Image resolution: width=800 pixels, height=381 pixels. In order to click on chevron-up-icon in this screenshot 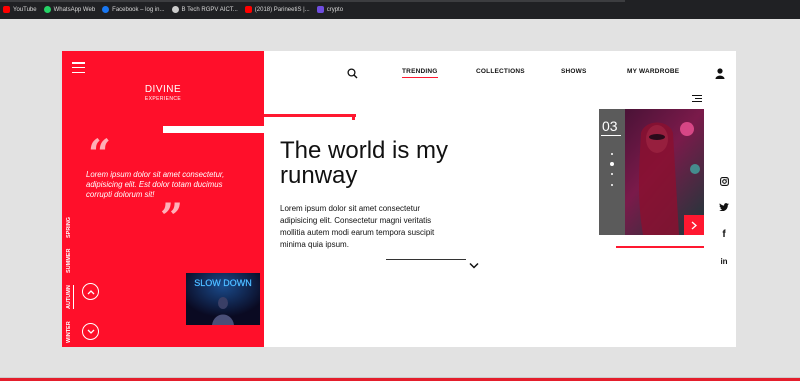, I will do `click(90, 291)`.